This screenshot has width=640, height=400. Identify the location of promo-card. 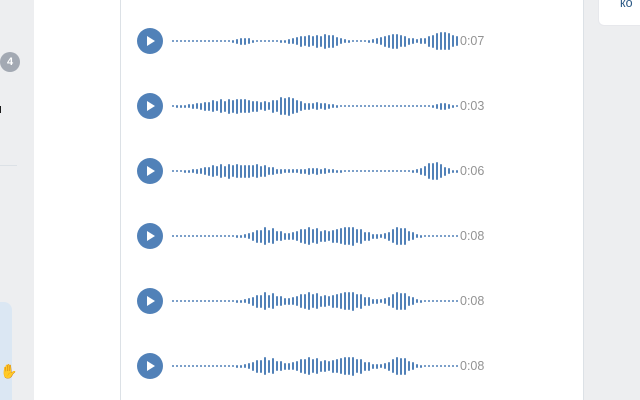
(6, 351).